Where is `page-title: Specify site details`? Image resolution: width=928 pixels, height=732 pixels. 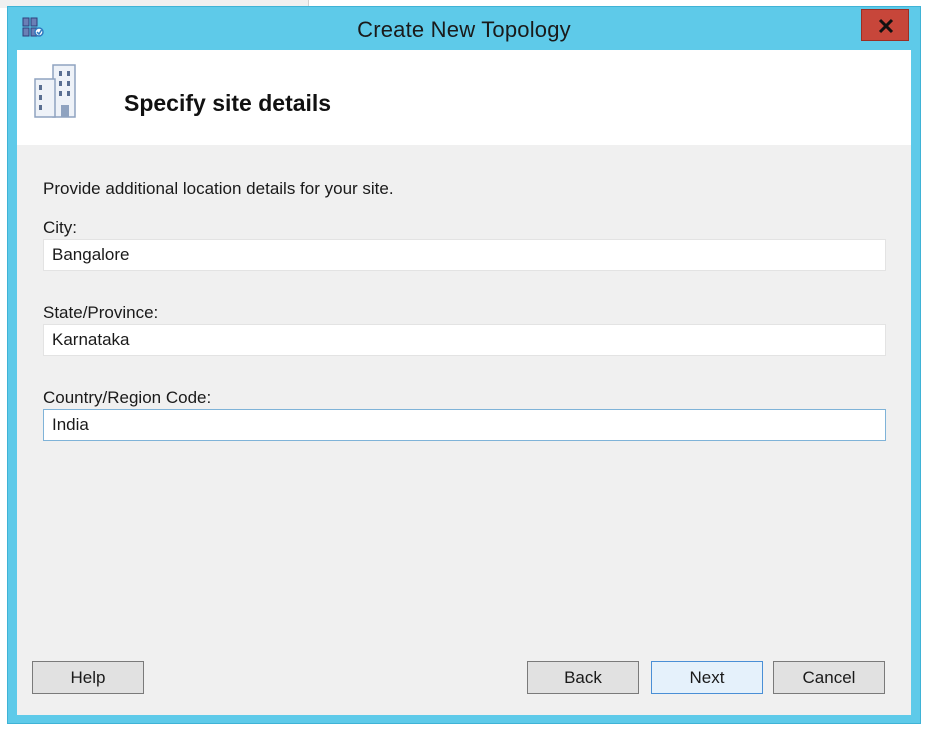 page-title: Specify site details is located at coordinates (228, 103).